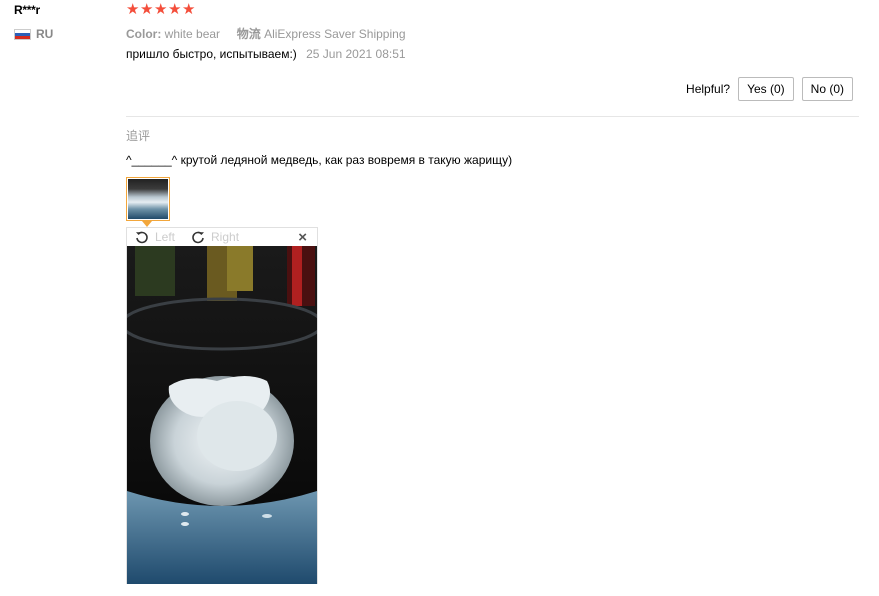  I want to click on viewer-toolbar: Left Right ×, so click(222, 237).